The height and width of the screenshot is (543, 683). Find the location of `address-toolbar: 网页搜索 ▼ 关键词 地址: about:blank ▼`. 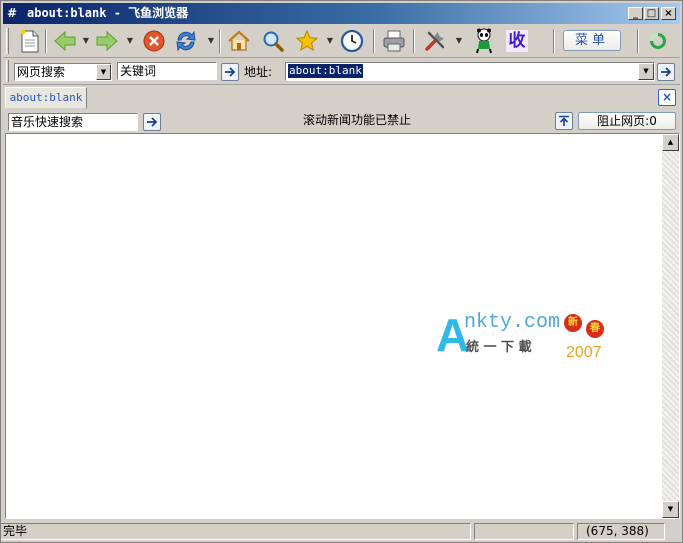

address-toolbar: 网页搜索 ▼ 关键词 地址: about:blank ▼ is located at coordinates (341, 72).